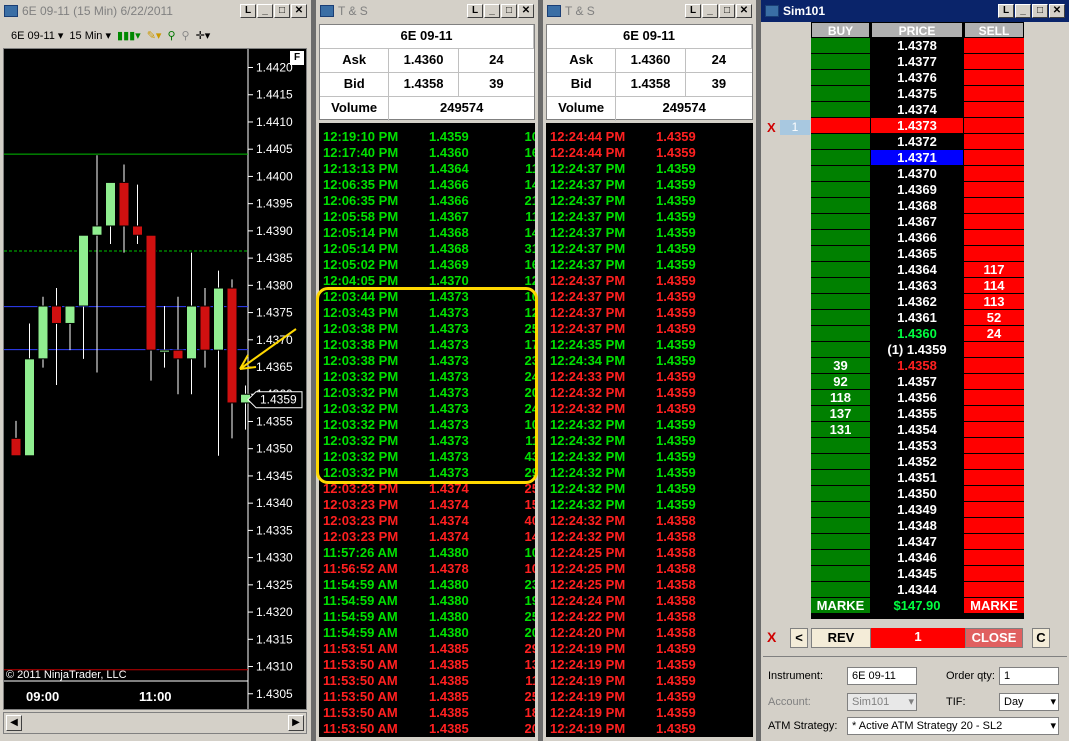  I want to click on buy-cell: 131, so click(840, 430).